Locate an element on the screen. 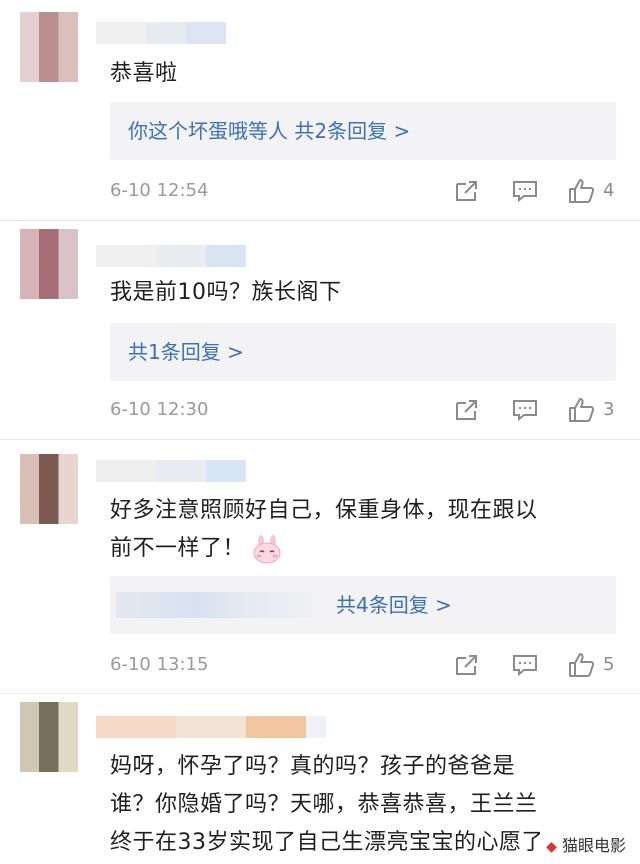 The image size is (640, 864). like-count: 4 is located at coordinates (609, 190).